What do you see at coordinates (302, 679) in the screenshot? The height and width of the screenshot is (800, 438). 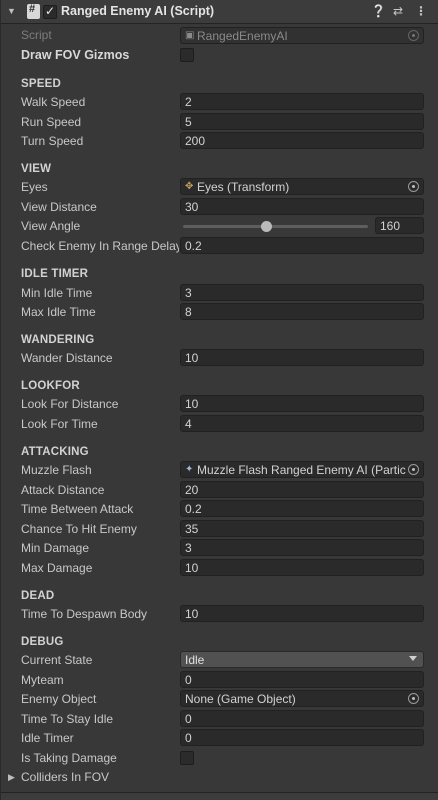 I see `myteam-field: 0` at bounding box center [302, 679].